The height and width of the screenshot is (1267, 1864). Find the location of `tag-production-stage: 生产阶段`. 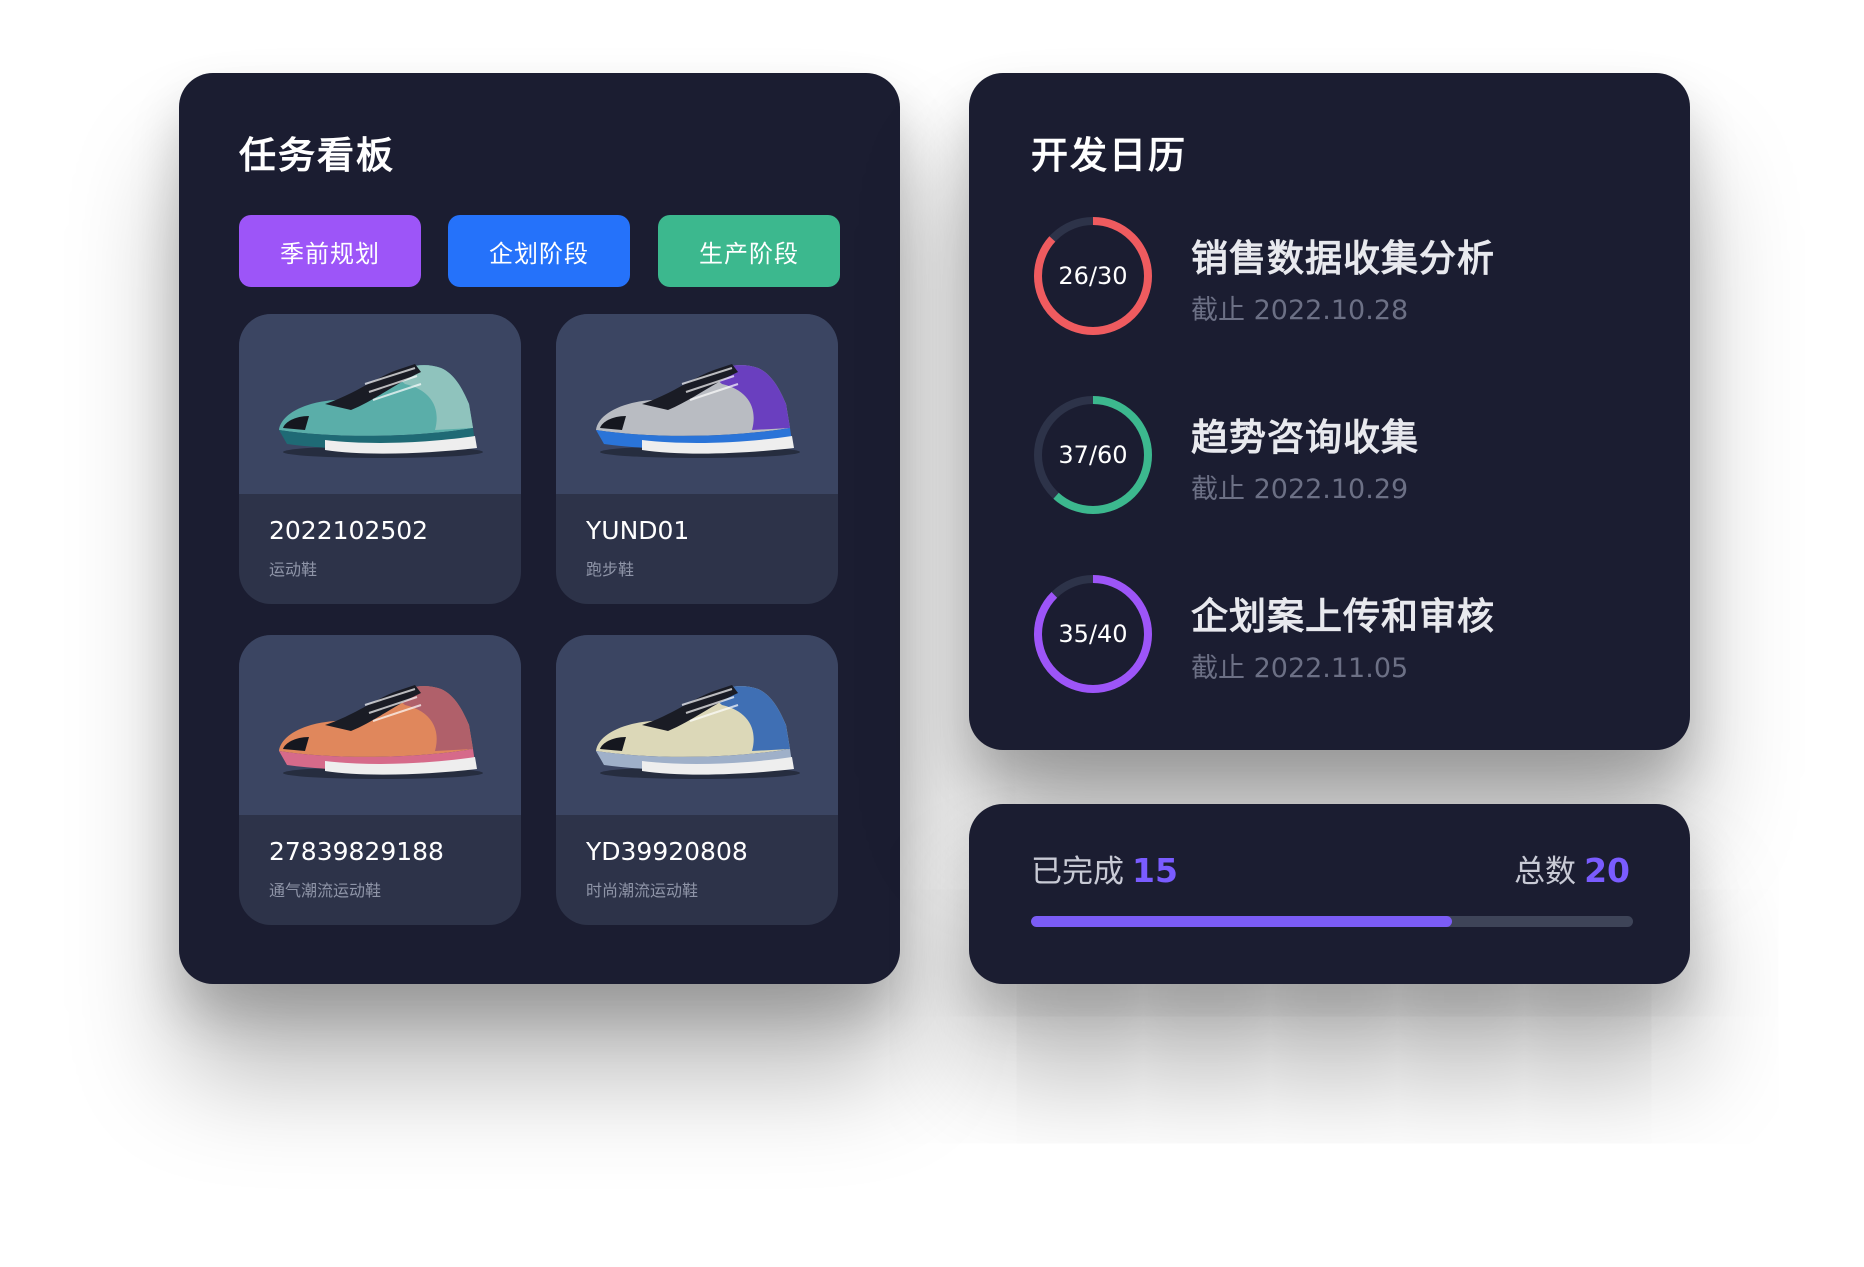

tag-production-stage: 生产阶段 is located at coordinates (749, 251).